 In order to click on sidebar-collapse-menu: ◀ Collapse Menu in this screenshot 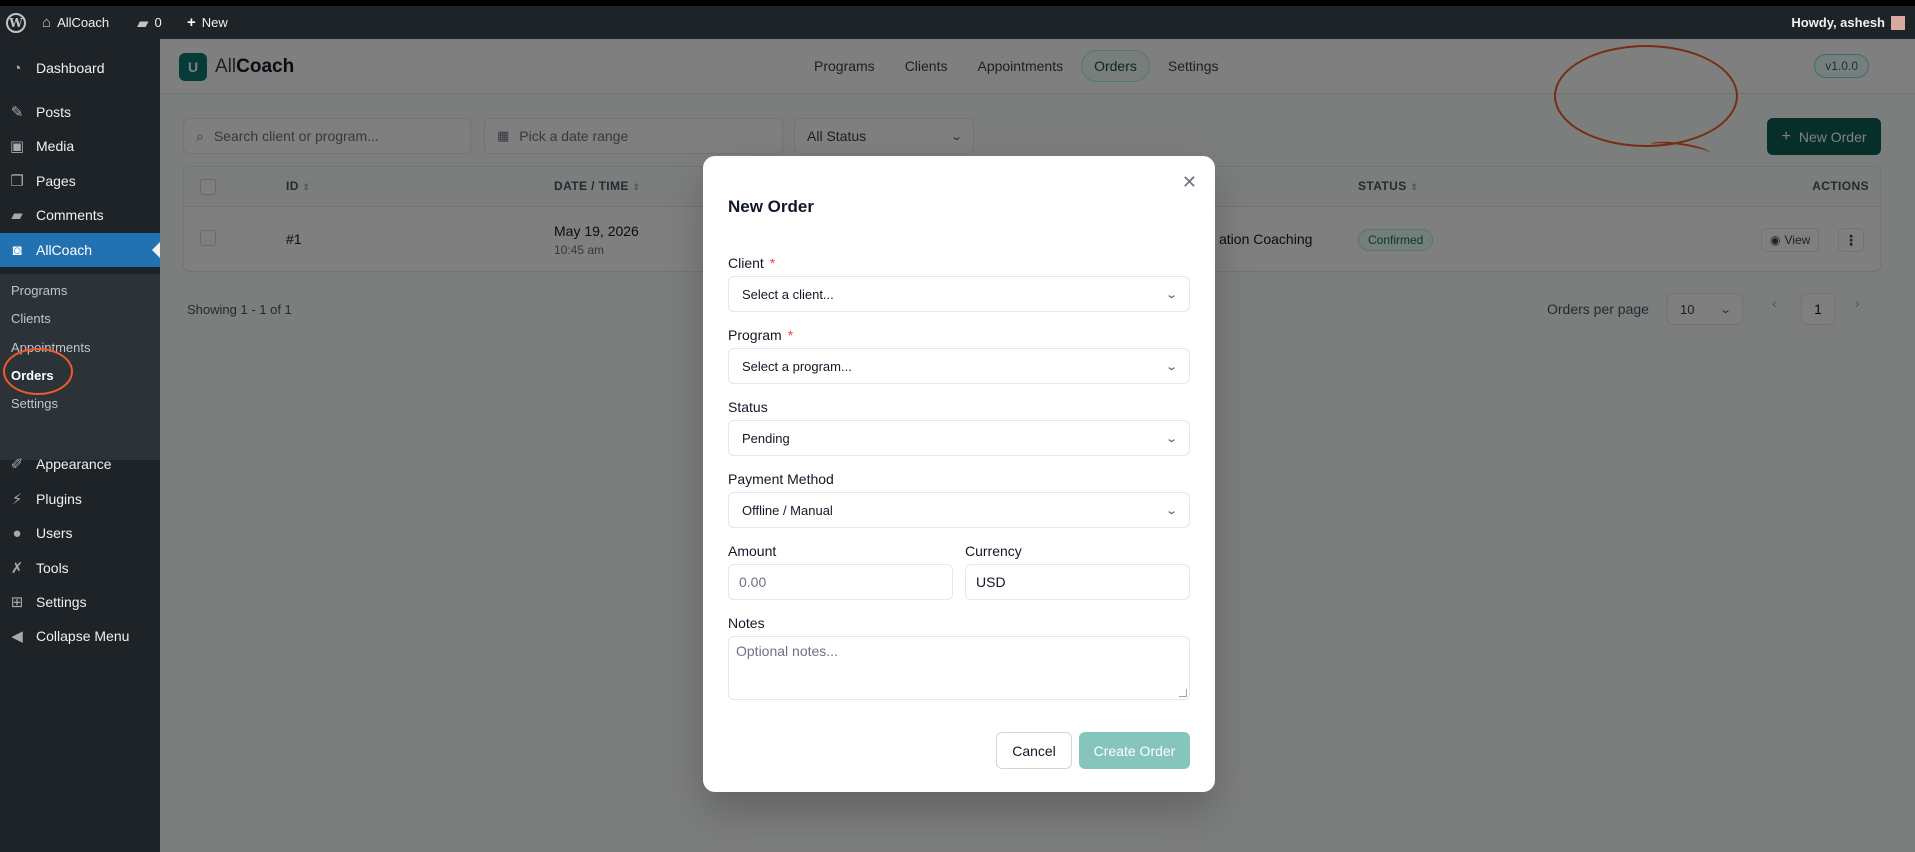, I will do `click(80, 636)`.